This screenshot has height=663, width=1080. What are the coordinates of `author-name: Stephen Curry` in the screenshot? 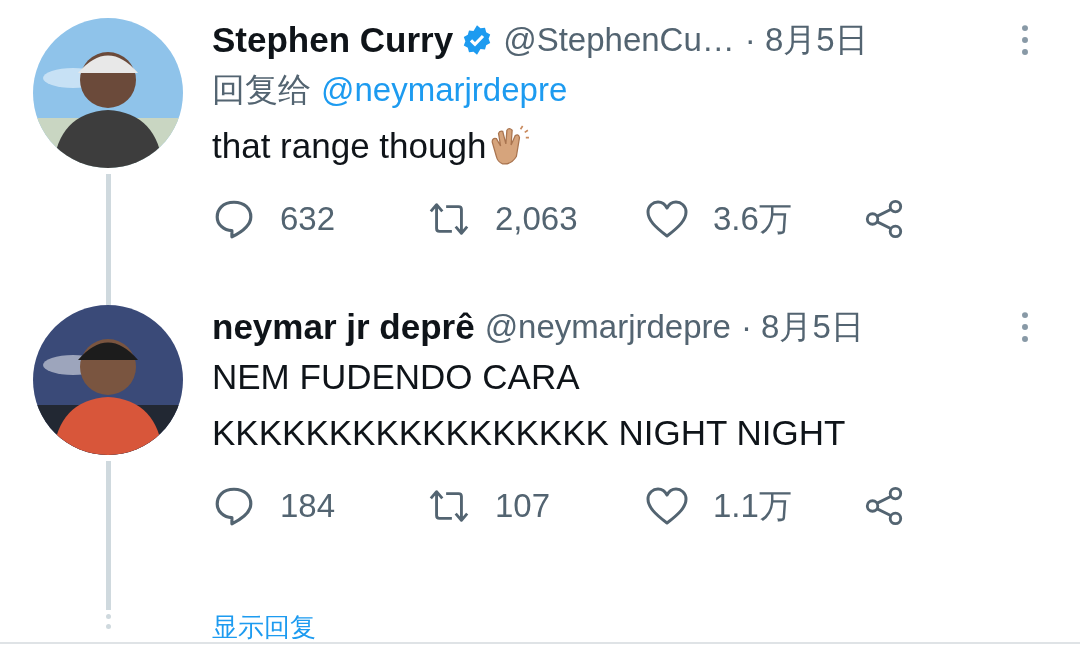 It's located at (333, 40).